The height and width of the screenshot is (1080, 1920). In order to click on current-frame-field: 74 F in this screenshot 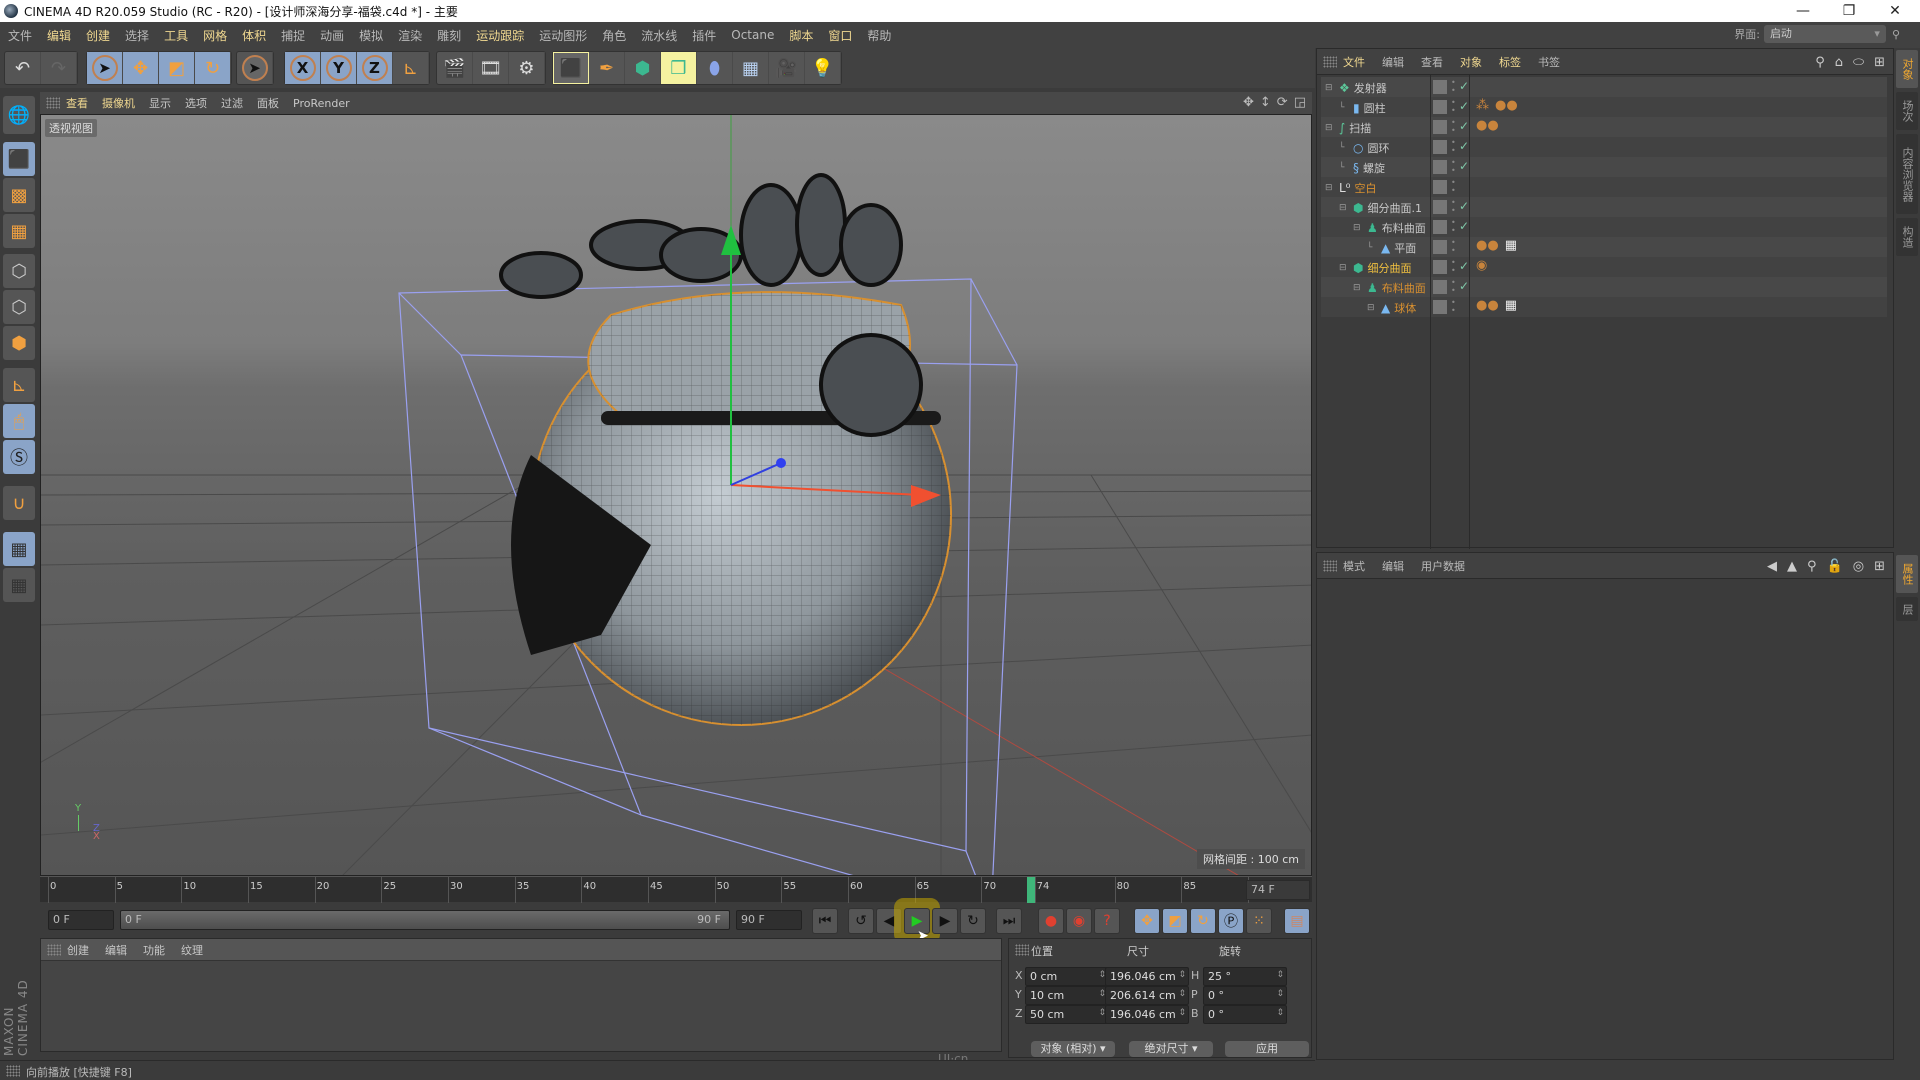, I will do `click(1278, 890)`.